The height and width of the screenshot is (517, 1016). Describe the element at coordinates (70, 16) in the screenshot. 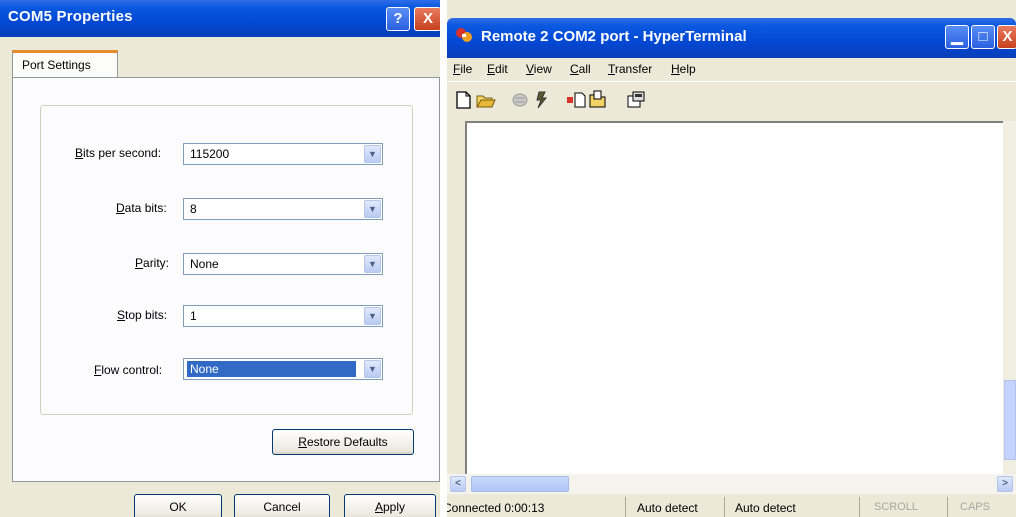

I see `dialog-title: COM5 Properties` at that location.